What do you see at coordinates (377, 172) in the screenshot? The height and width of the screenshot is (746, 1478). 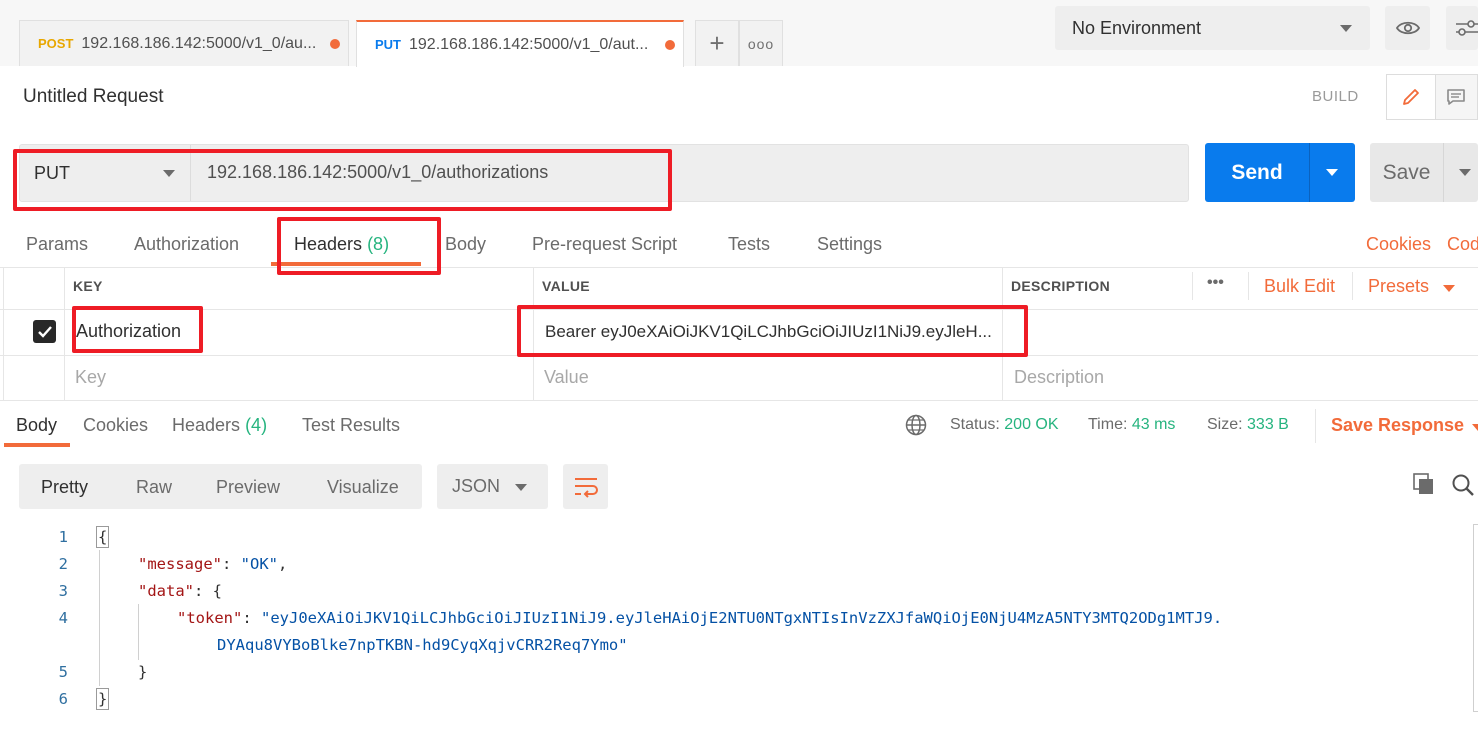 I see `url-input: 192.168.186.142:5000/v1_0/authorizations` at bounding box center [377, 172].